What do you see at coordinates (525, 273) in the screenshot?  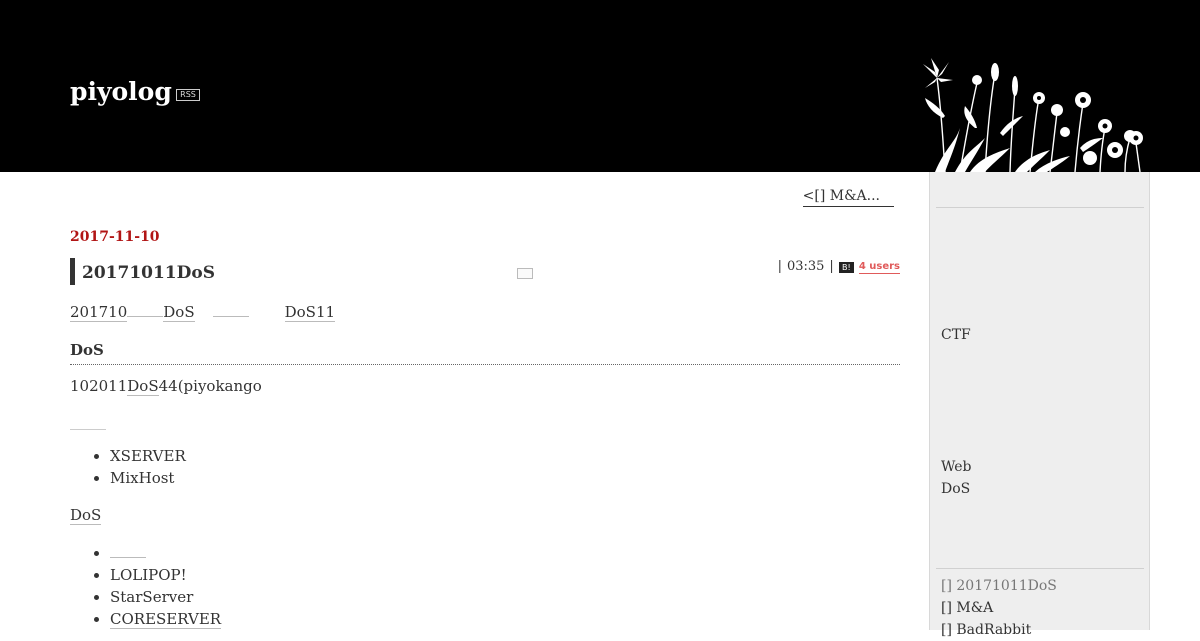 I see `image-icon` at bounding box center [525, 273].